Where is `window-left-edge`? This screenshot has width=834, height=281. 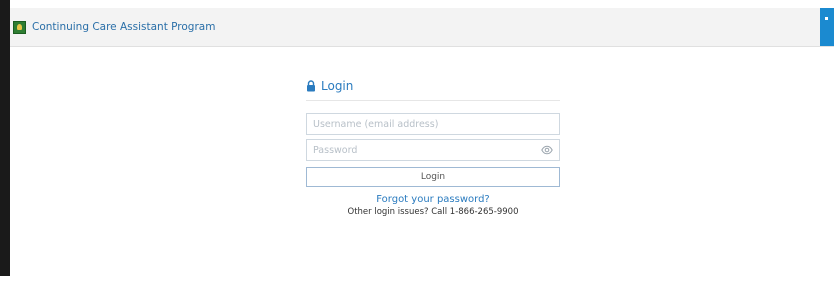 window-left-edge is located at coordinates (5, 140).